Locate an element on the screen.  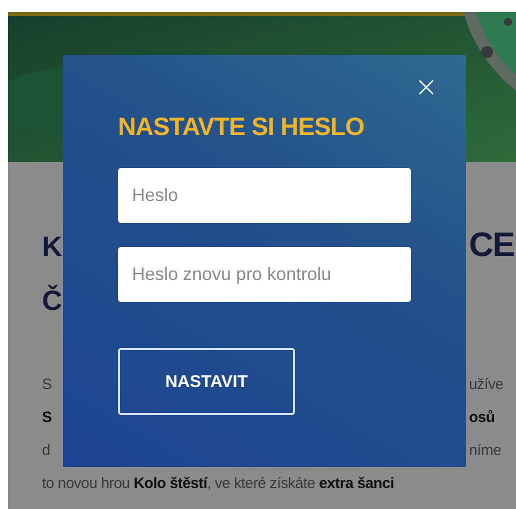
paragraph-text: níme is located at coordinates (485, 451).